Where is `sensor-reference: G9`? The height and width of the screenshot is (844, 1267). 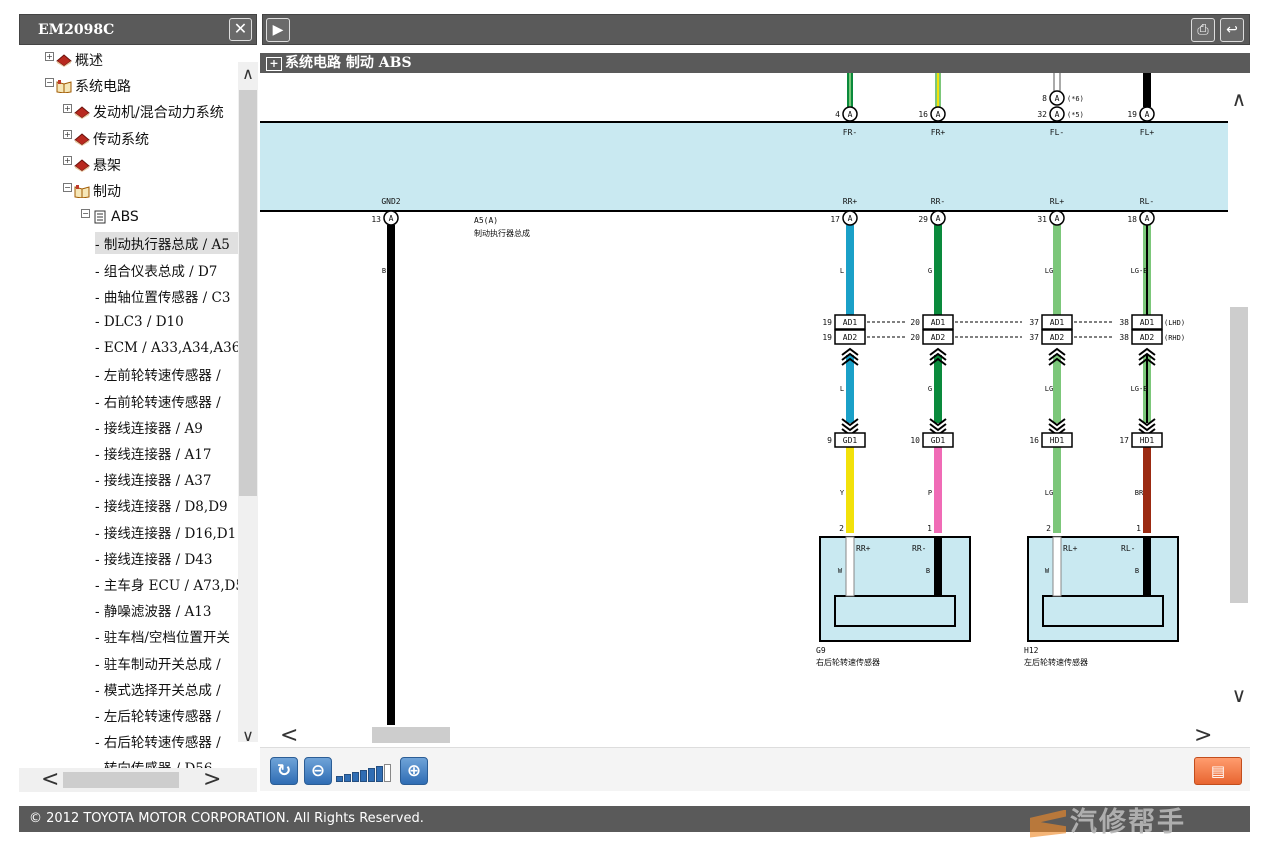 sensor-reference: G9 is located at coordinates (821, 650).